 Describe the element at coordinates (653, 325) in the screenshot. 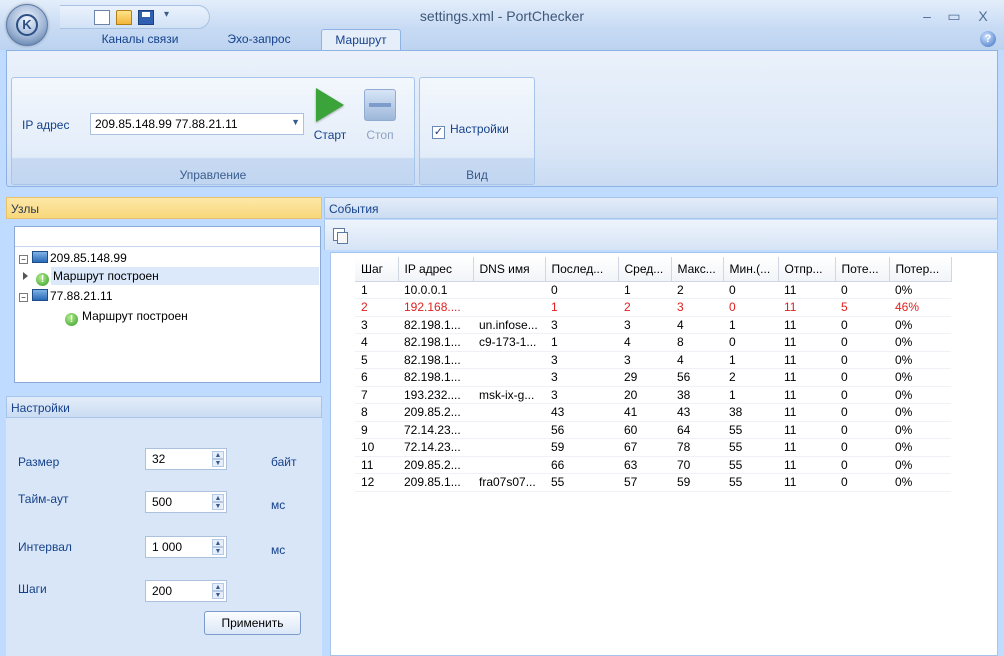

I see `table-row: 3 82.198.1... un.infose... 3 3 4 1 11 0 0%` at that location.